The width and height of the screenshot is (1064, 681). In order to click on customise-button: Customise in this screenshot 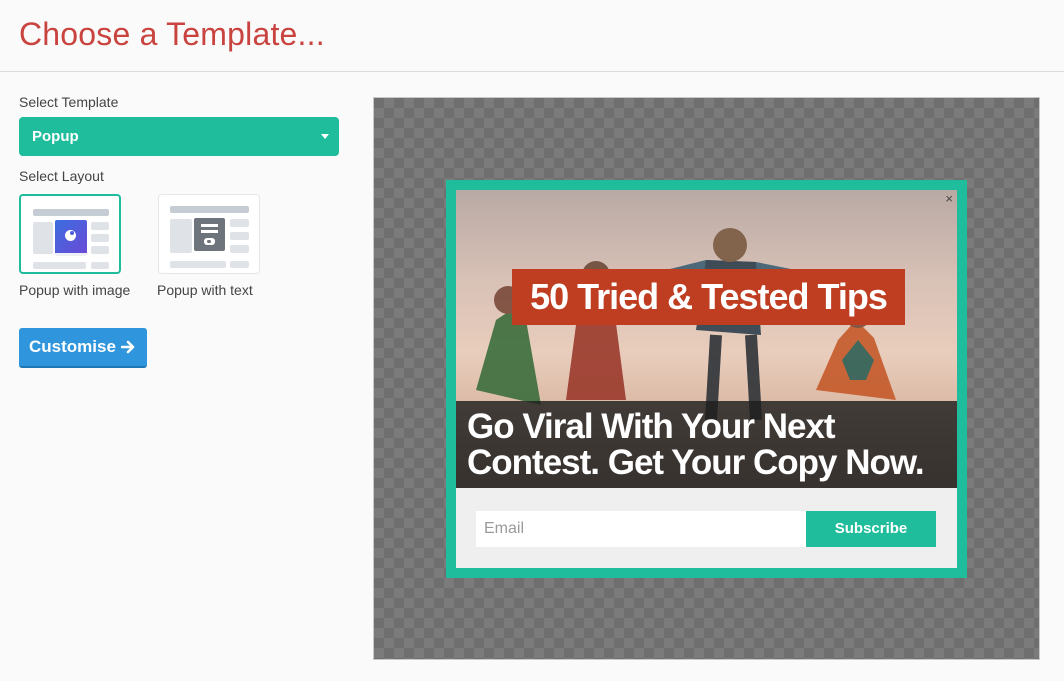, I will do `click(83, 348)`.